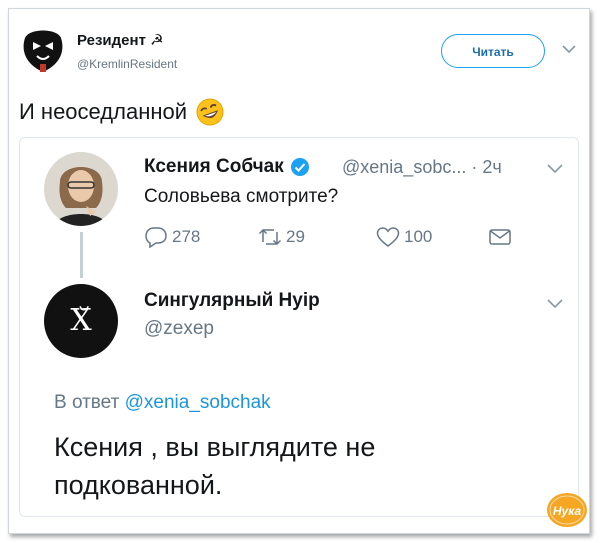 The height and width of the screenshot is (543, 601). What do you see at coordinates (418, 236) in the screenshot?
I see `like-count: 100` at bounding box center [418, 236].